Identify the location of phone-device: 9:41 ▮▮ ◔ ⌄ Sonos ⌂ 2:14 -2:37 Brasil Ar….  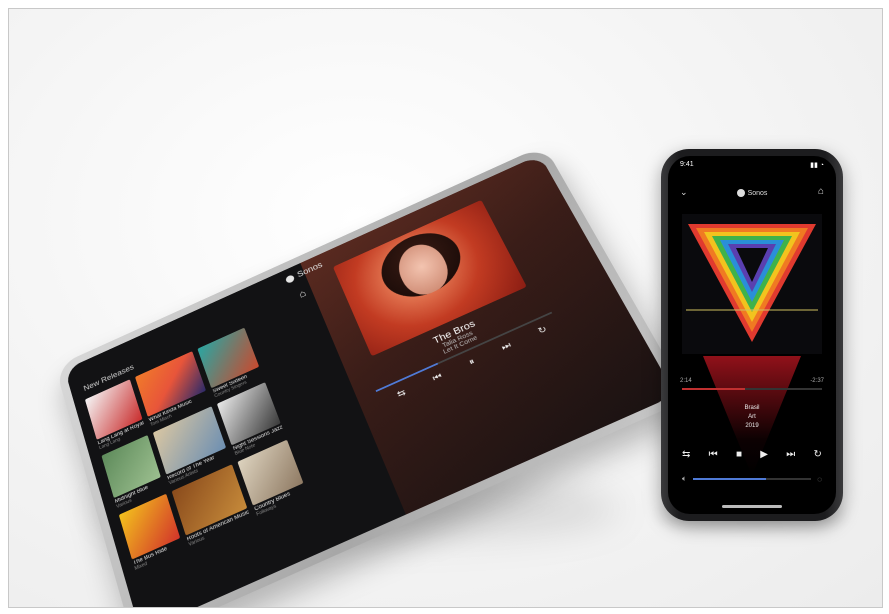
(752, 335).